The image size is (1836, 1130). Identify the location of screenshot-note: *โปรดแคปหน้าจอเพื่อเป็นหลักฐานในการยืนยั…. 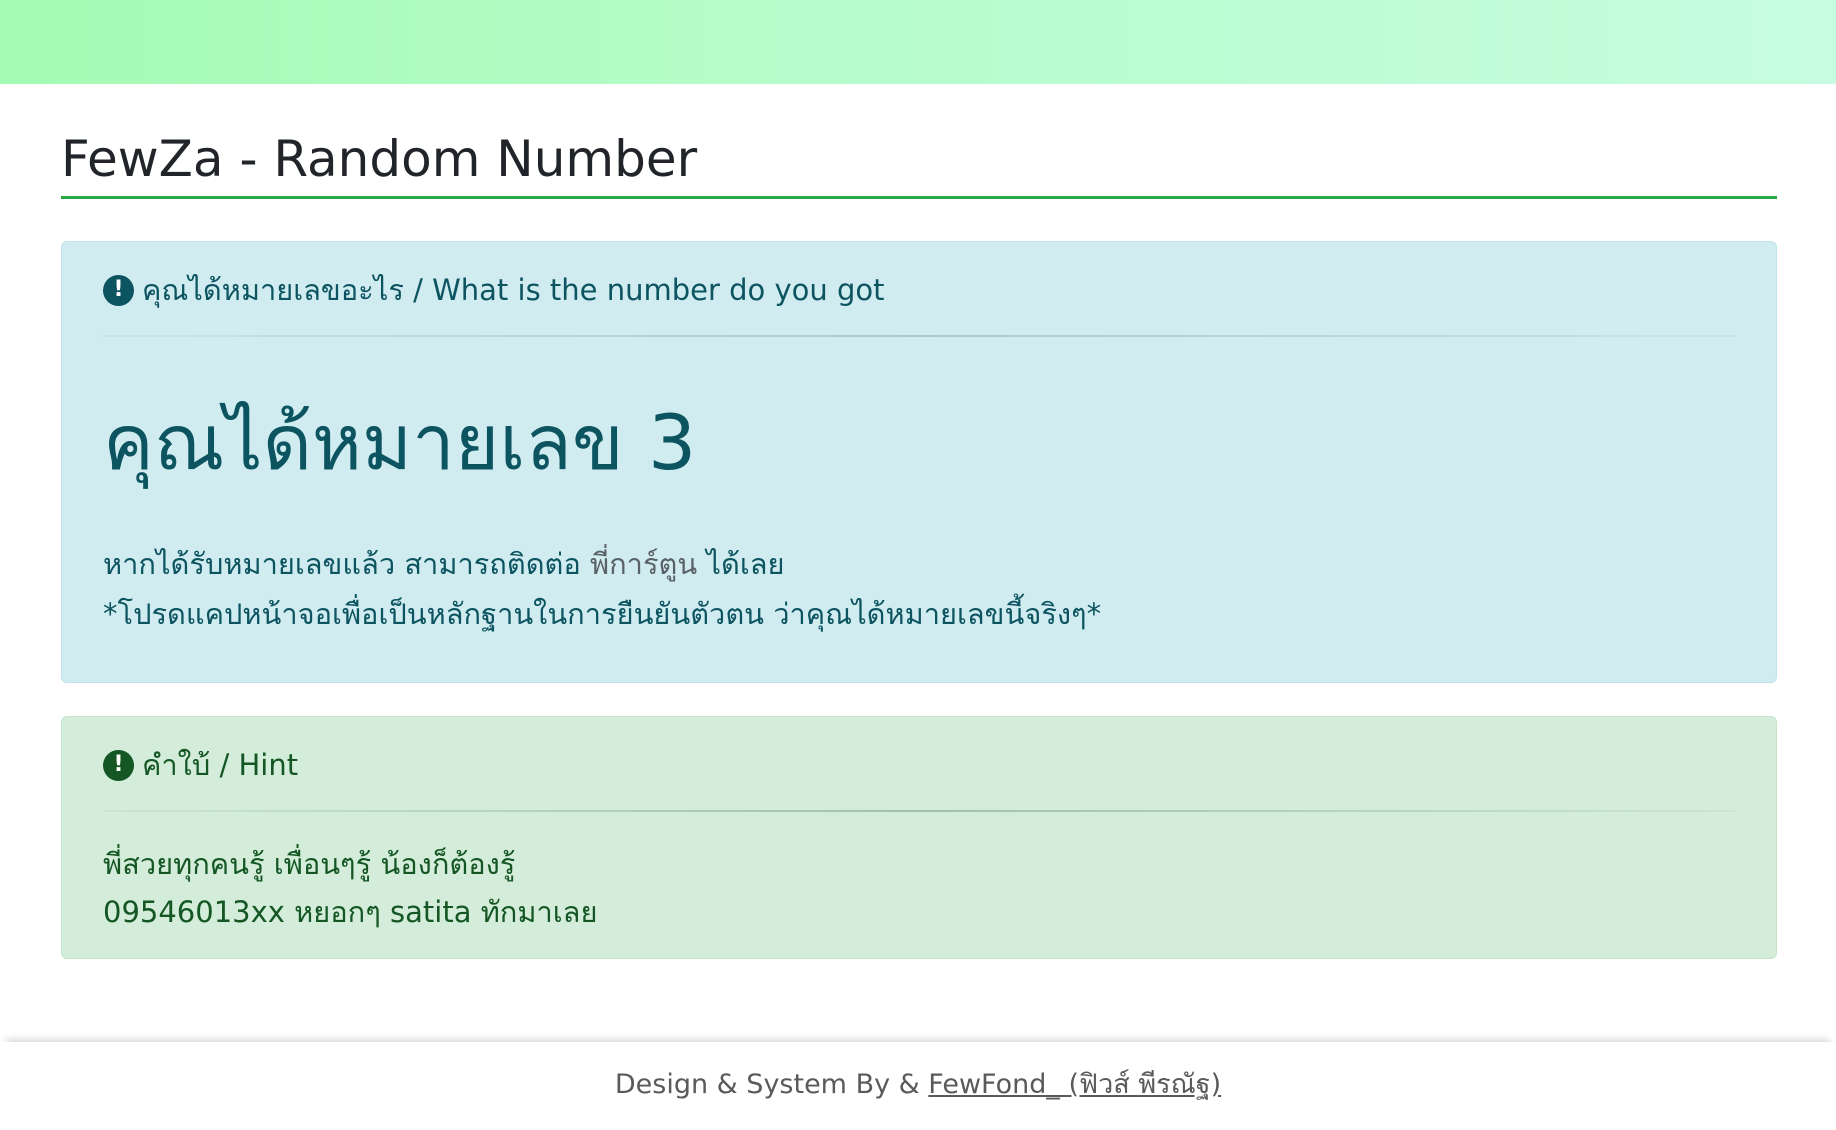
(602, 614).